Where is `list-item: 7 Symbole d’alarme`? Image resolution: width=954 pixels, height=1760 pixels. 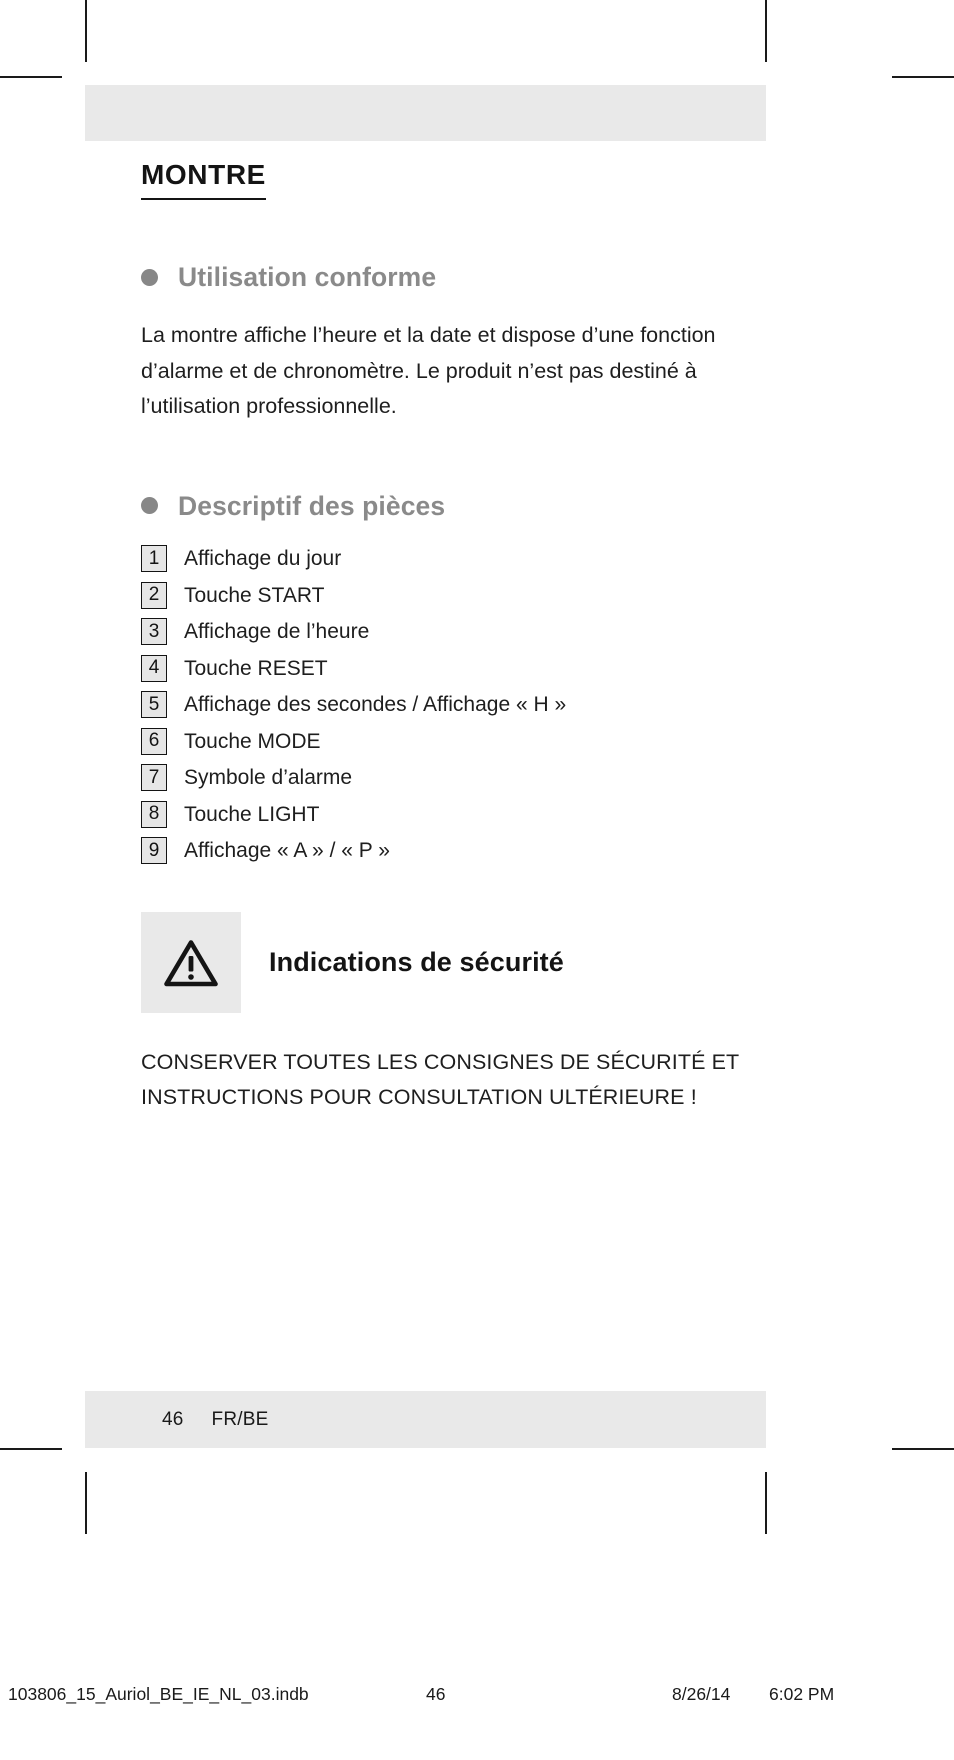 list-item: 7 Symbole d’alarme is located at coordinates (453, 778).